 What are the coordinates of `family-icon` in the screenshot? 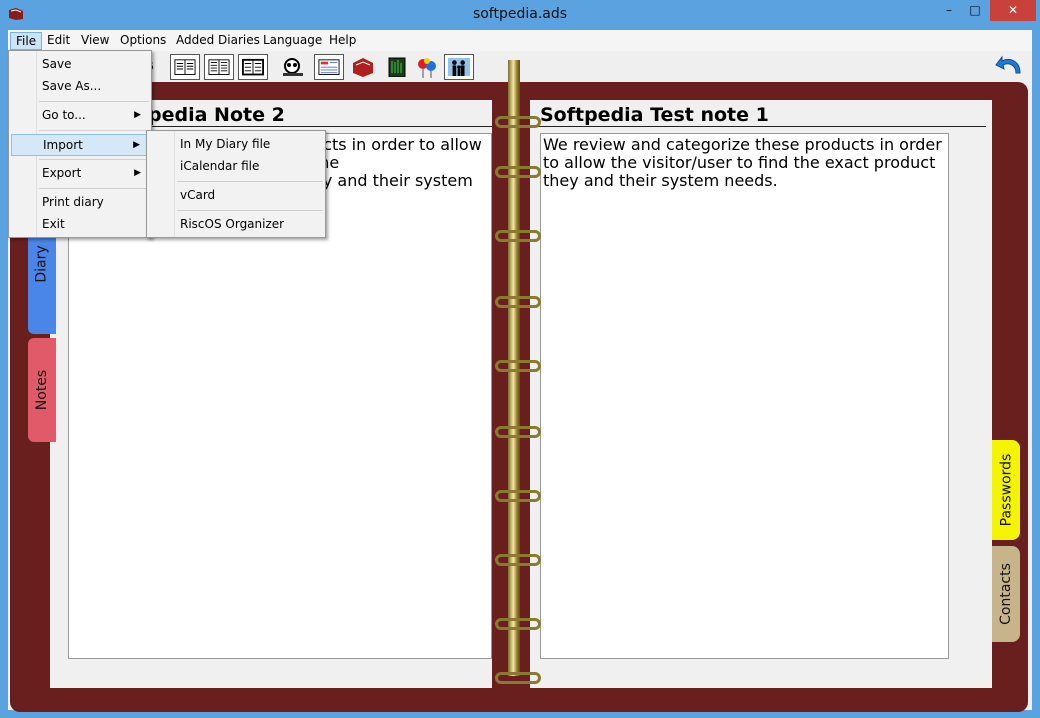 It's located at (459, 67).